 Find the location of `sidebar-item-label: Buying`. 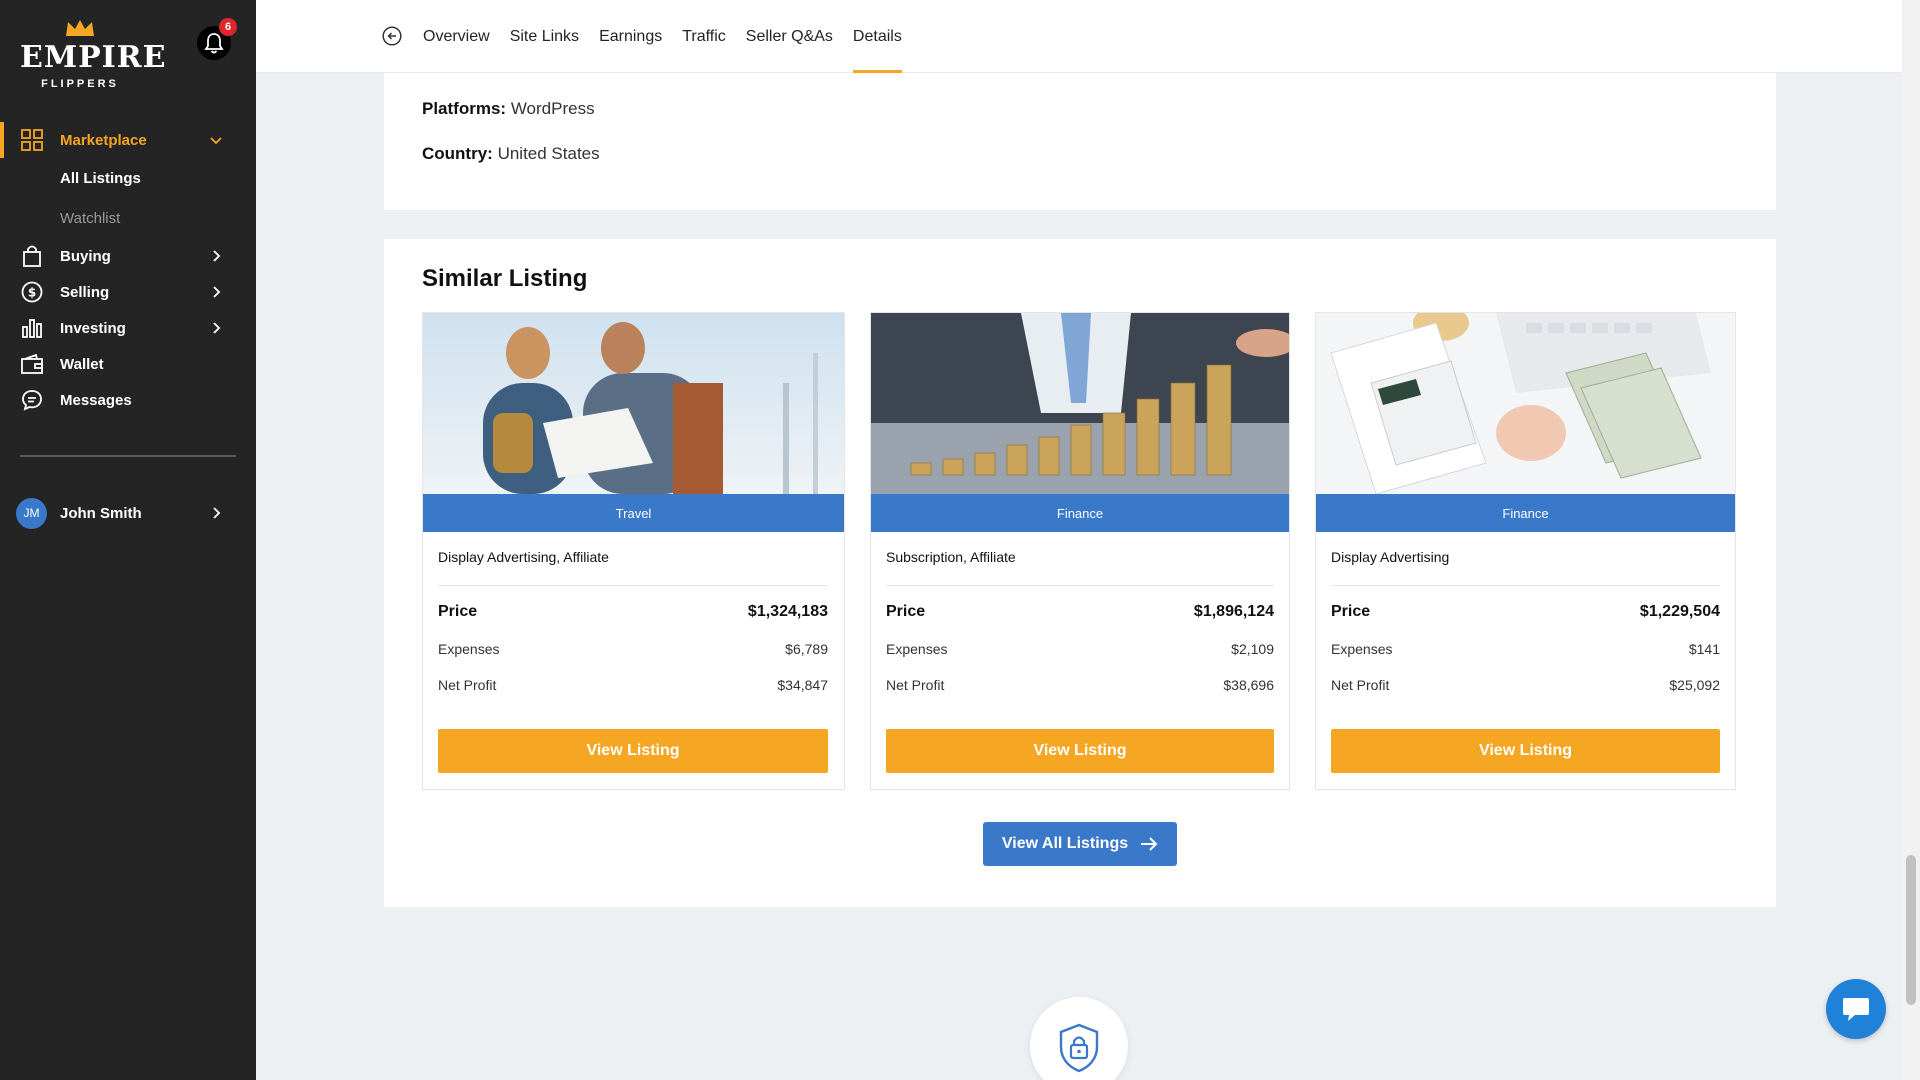

sidebar-item-label: Buying is located at coordinates (85, 256).